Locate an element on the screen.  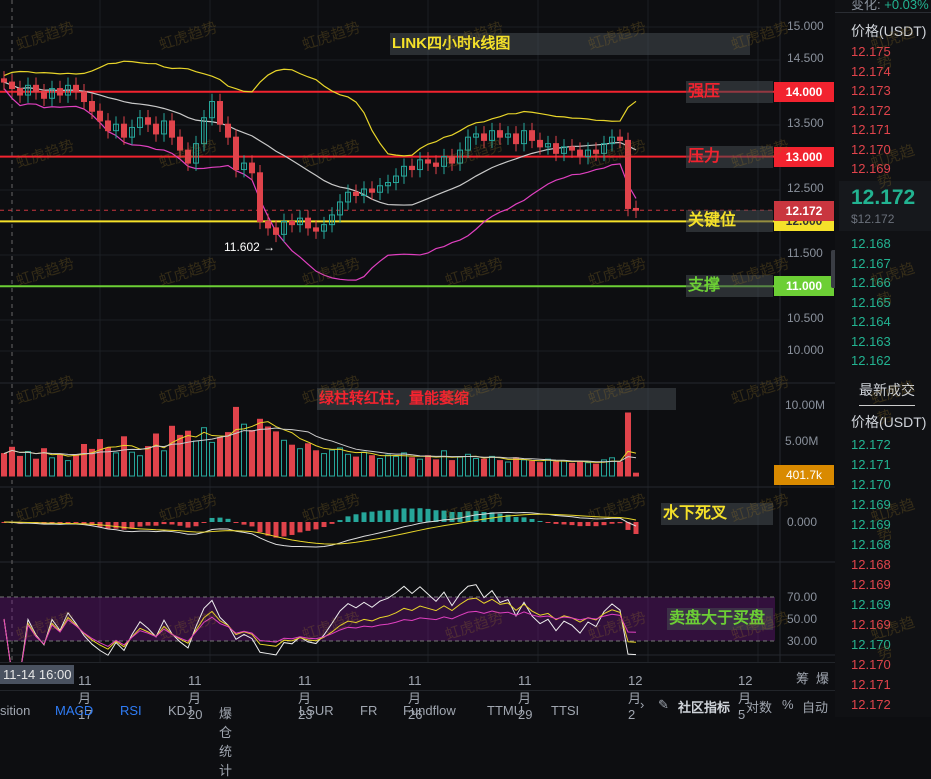
bid-price: 12.163 is located at coordinates (871, 341).